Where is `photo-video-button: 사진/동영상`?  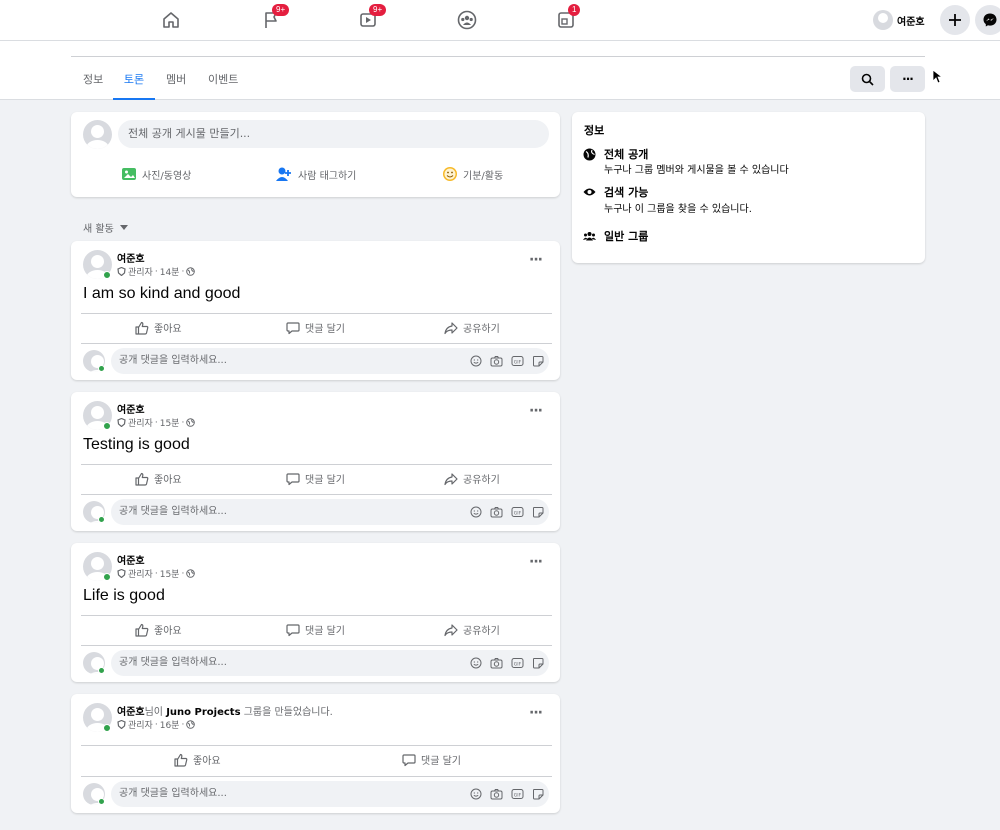 photo-video-button: 사진/동영상 is located at coordinates (156, 174).